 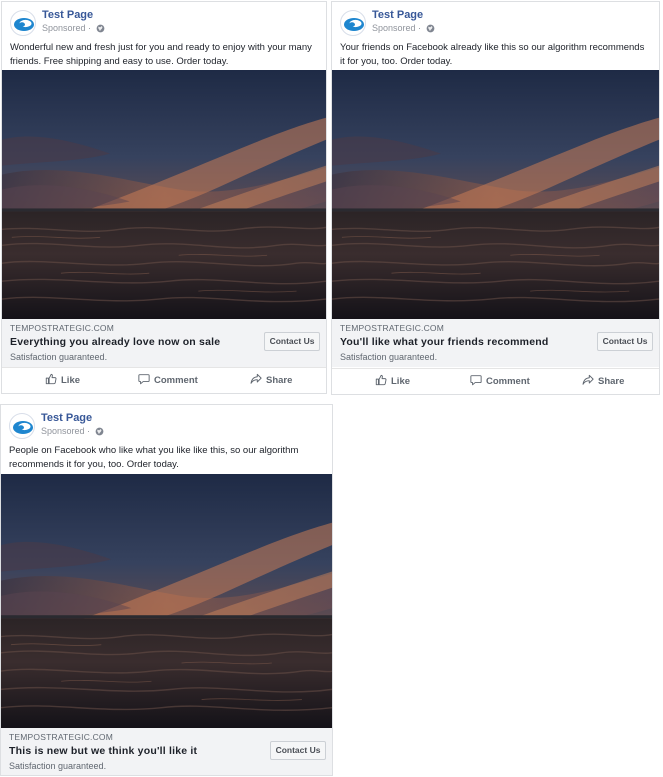 I want to click on link-headline: Everything you already love now on sale, so click(x=115, y=342).